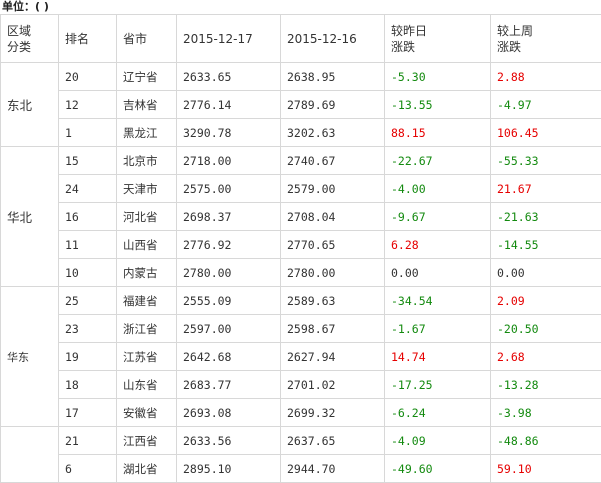  What do you see at coordinates (438, 189) in the screenshot?
I see `day-change-cell: -4.00` at bounding box center [438, 189].